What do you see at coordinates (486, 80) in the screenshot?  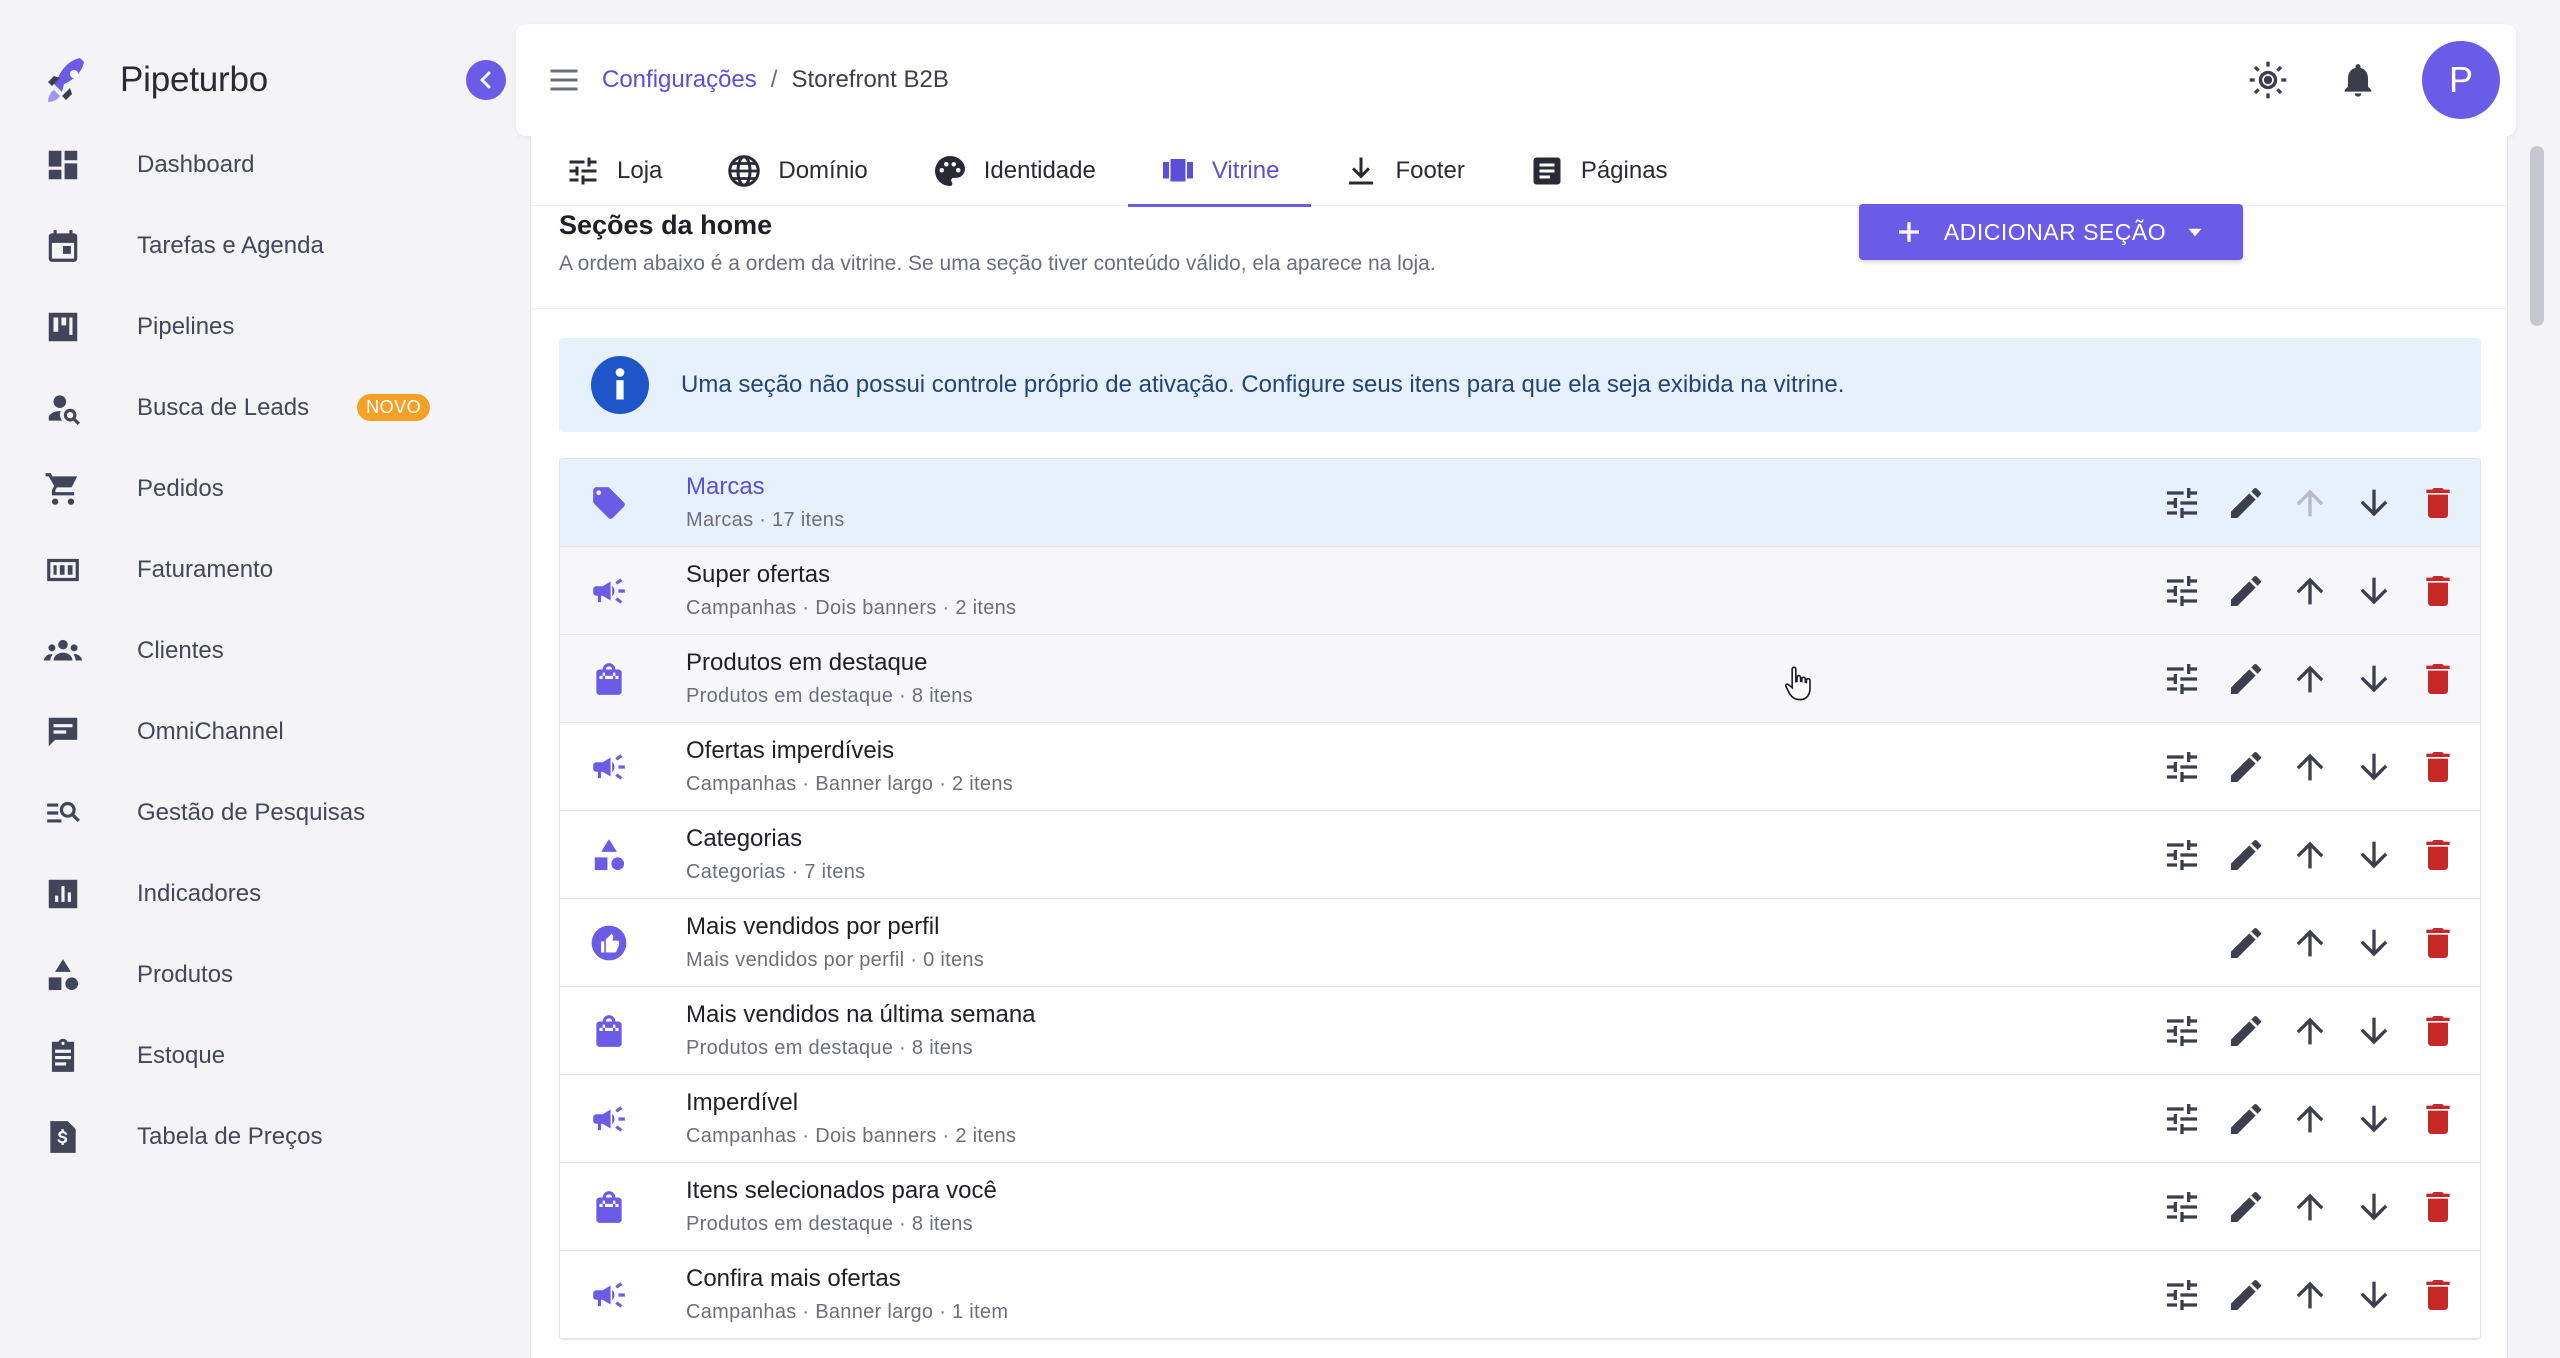 I see `collapse-sidebar-button` at bounding box center [486, 80].